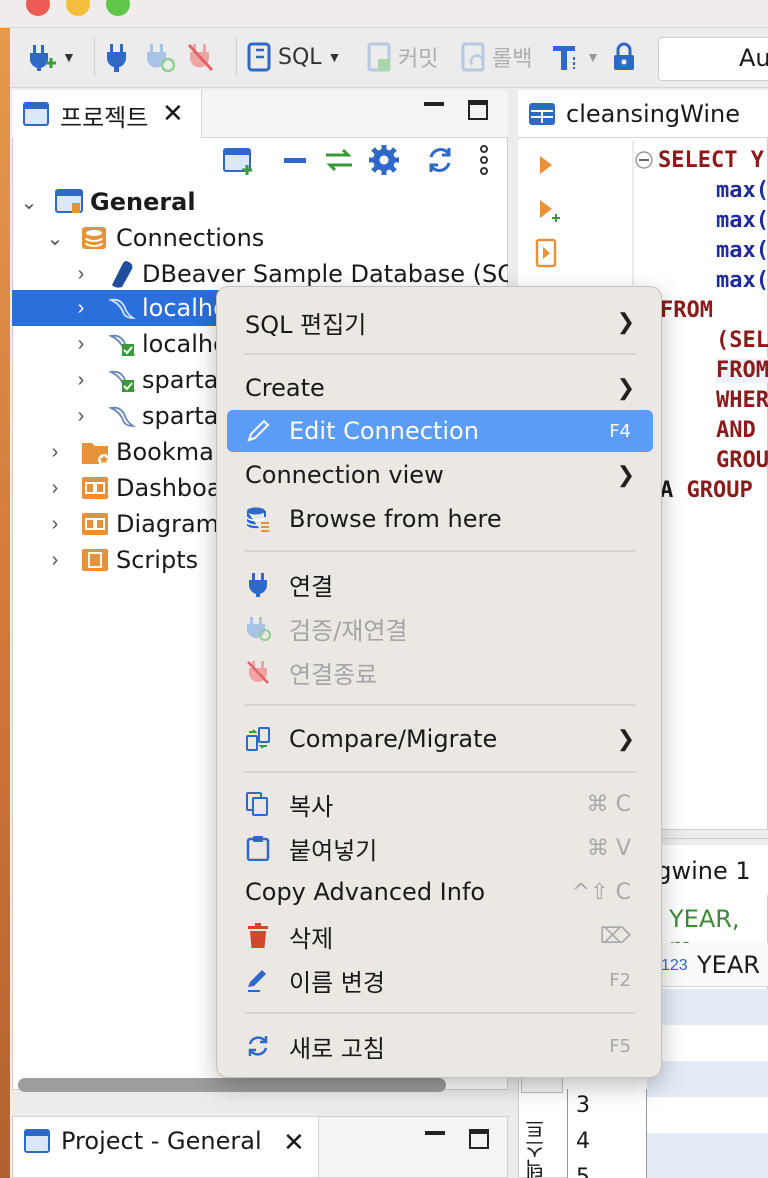  What do you see at coordinates (440, 848) in the screenshot?
I see `menu-item-paste: 붙여넣기 ⌘ V` at bounding box center [440, 848].